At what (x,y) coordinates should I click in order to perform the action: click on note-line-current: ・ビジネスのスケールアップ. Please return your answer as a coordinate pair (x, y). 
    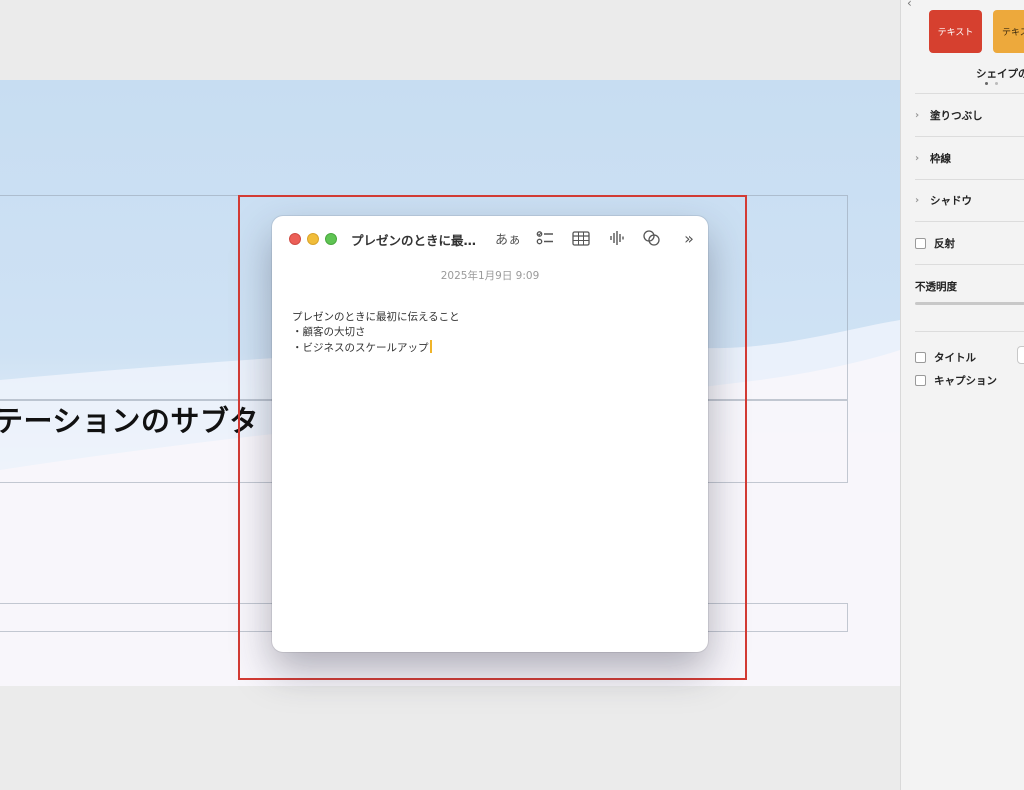
    Looking at the image, I should click on (376, 348).